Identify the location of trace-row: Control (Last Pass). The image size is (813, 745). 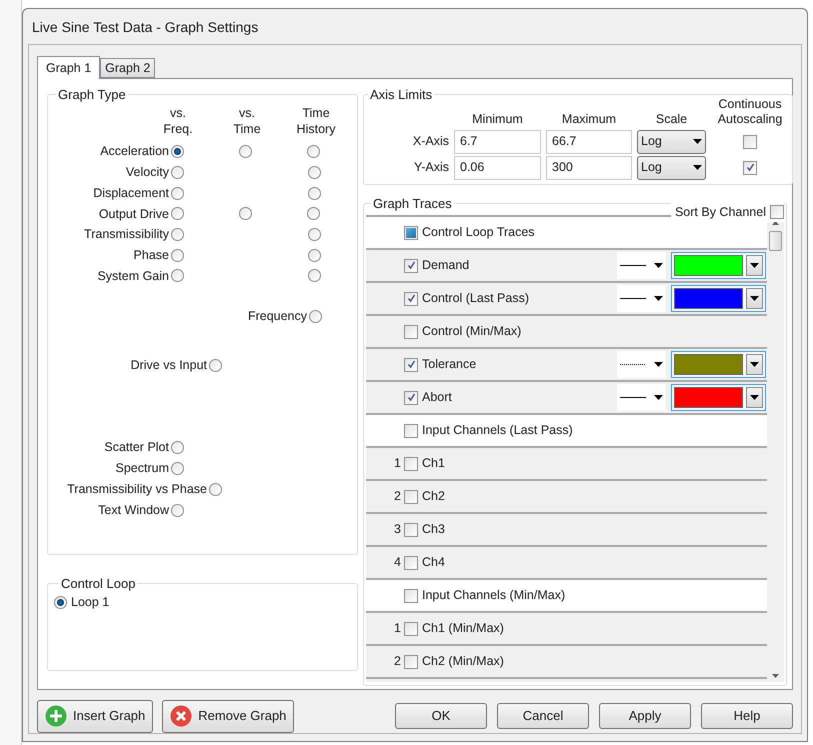
(566, 299).